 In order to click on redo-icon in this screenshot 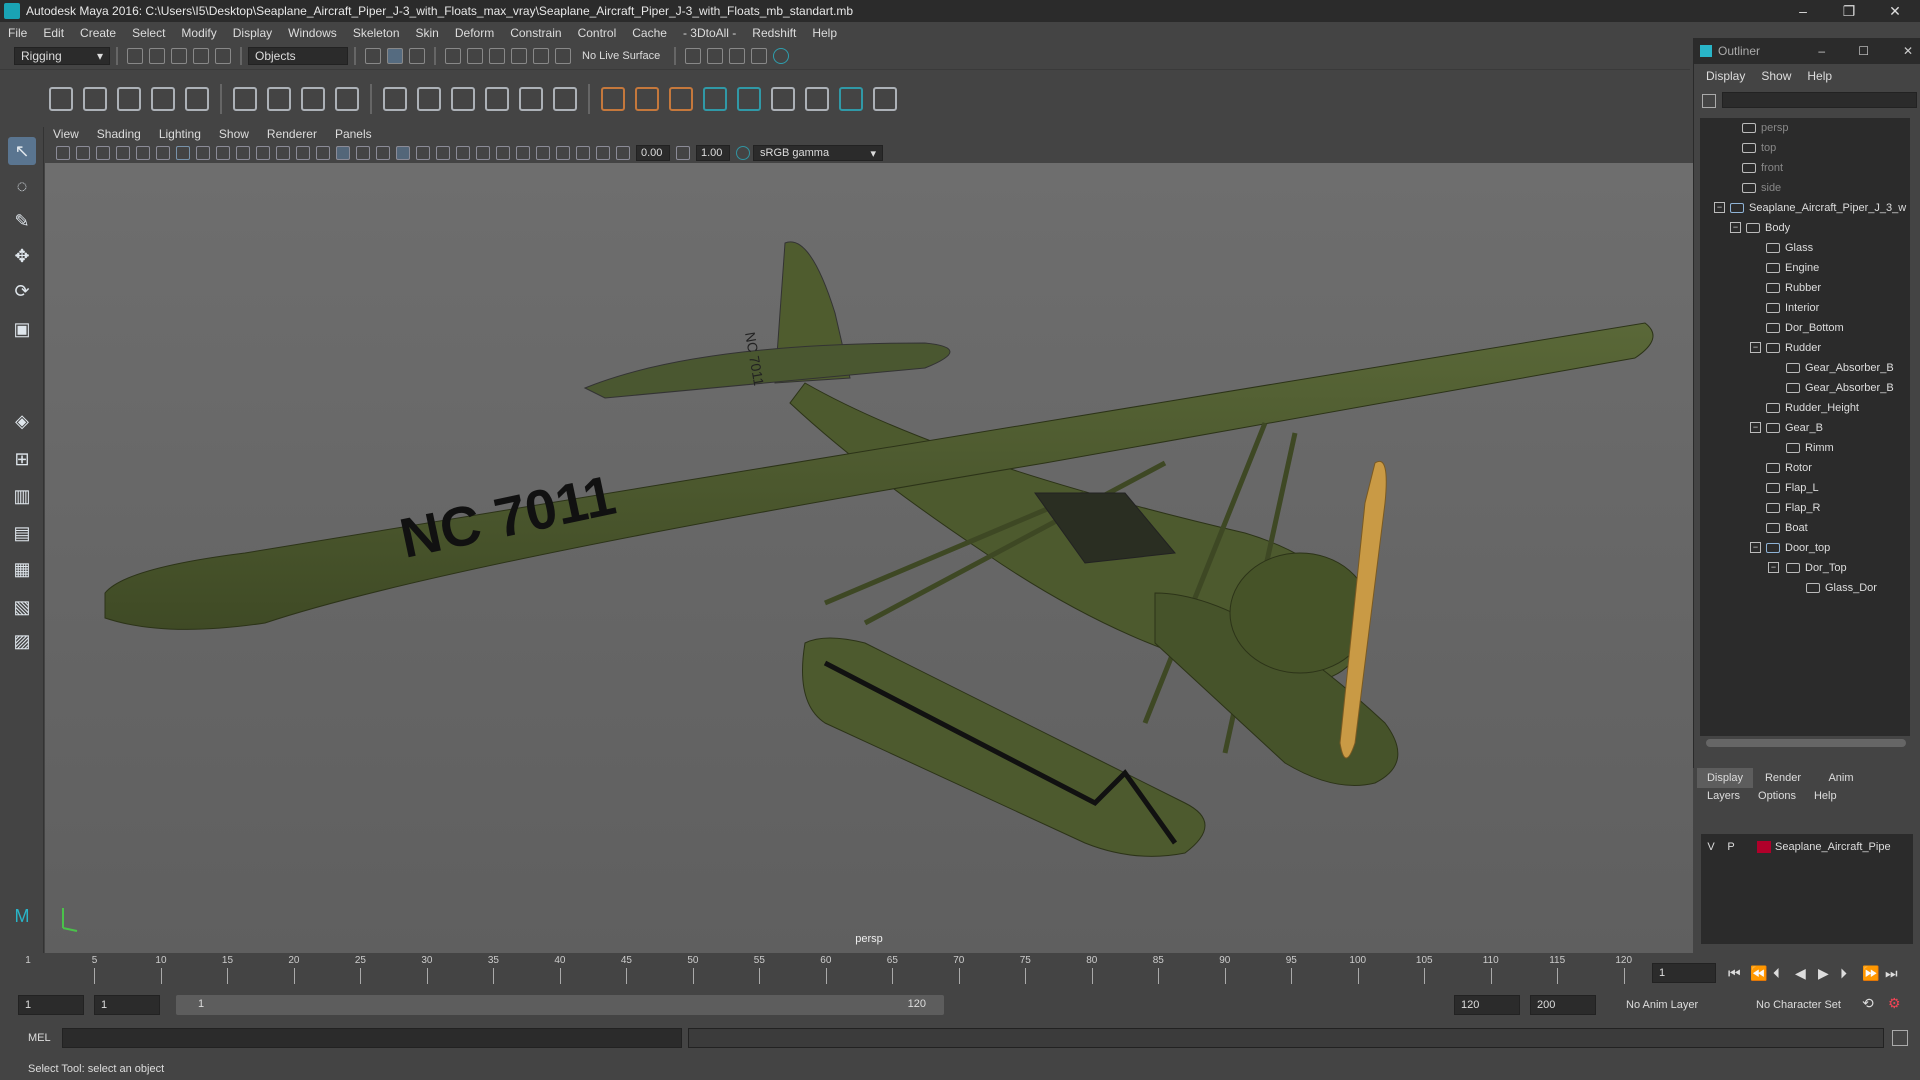, I will do `click(223, 56)`.